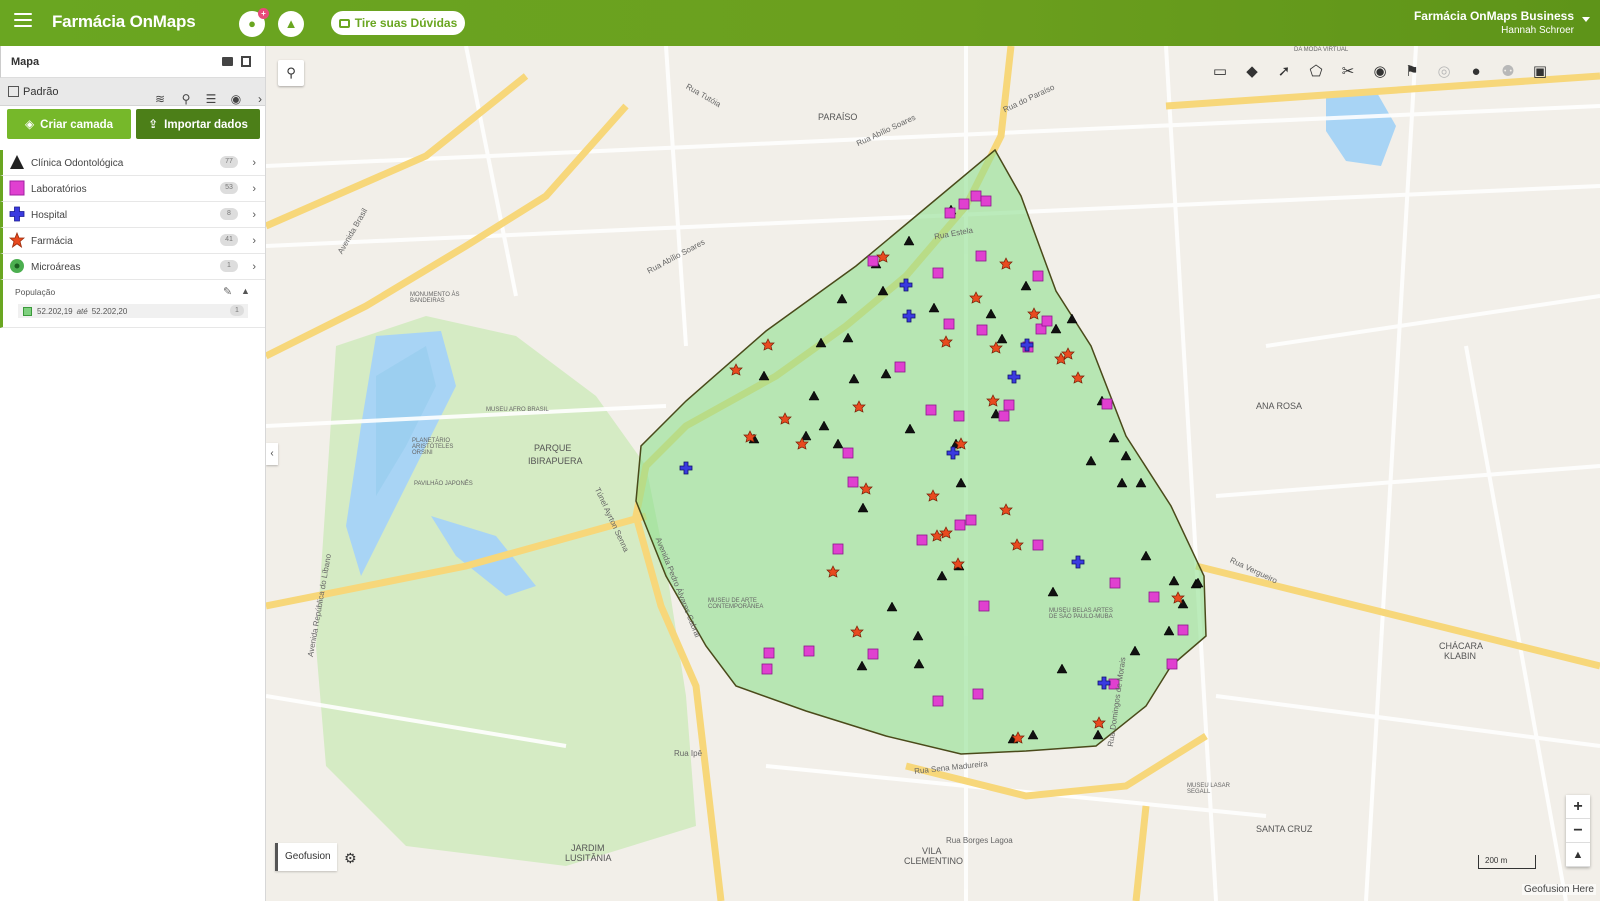 The height and width of the screenshot is (901, 1600). Describe the element at coordinates (17, 266) in the screenshot. I see `dot-icon` at that location.